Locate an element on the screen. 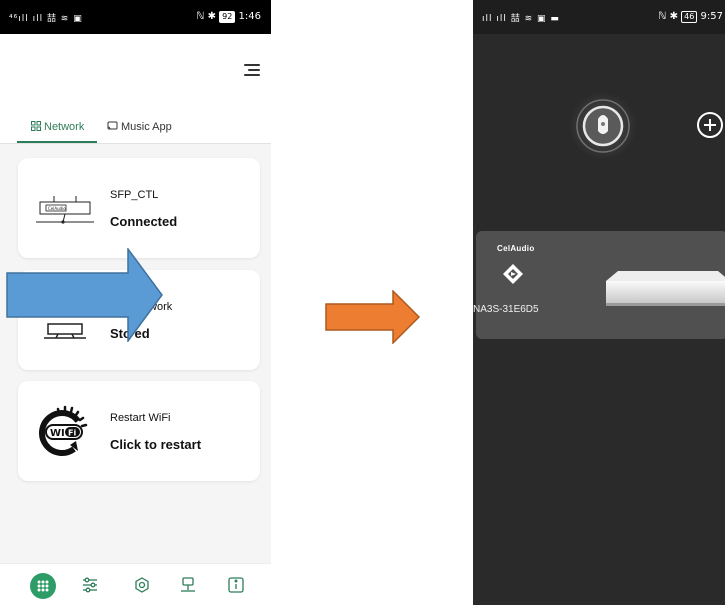 This screenshot has height=605, width=725. cast-icon is located at coordinates (112, 125).